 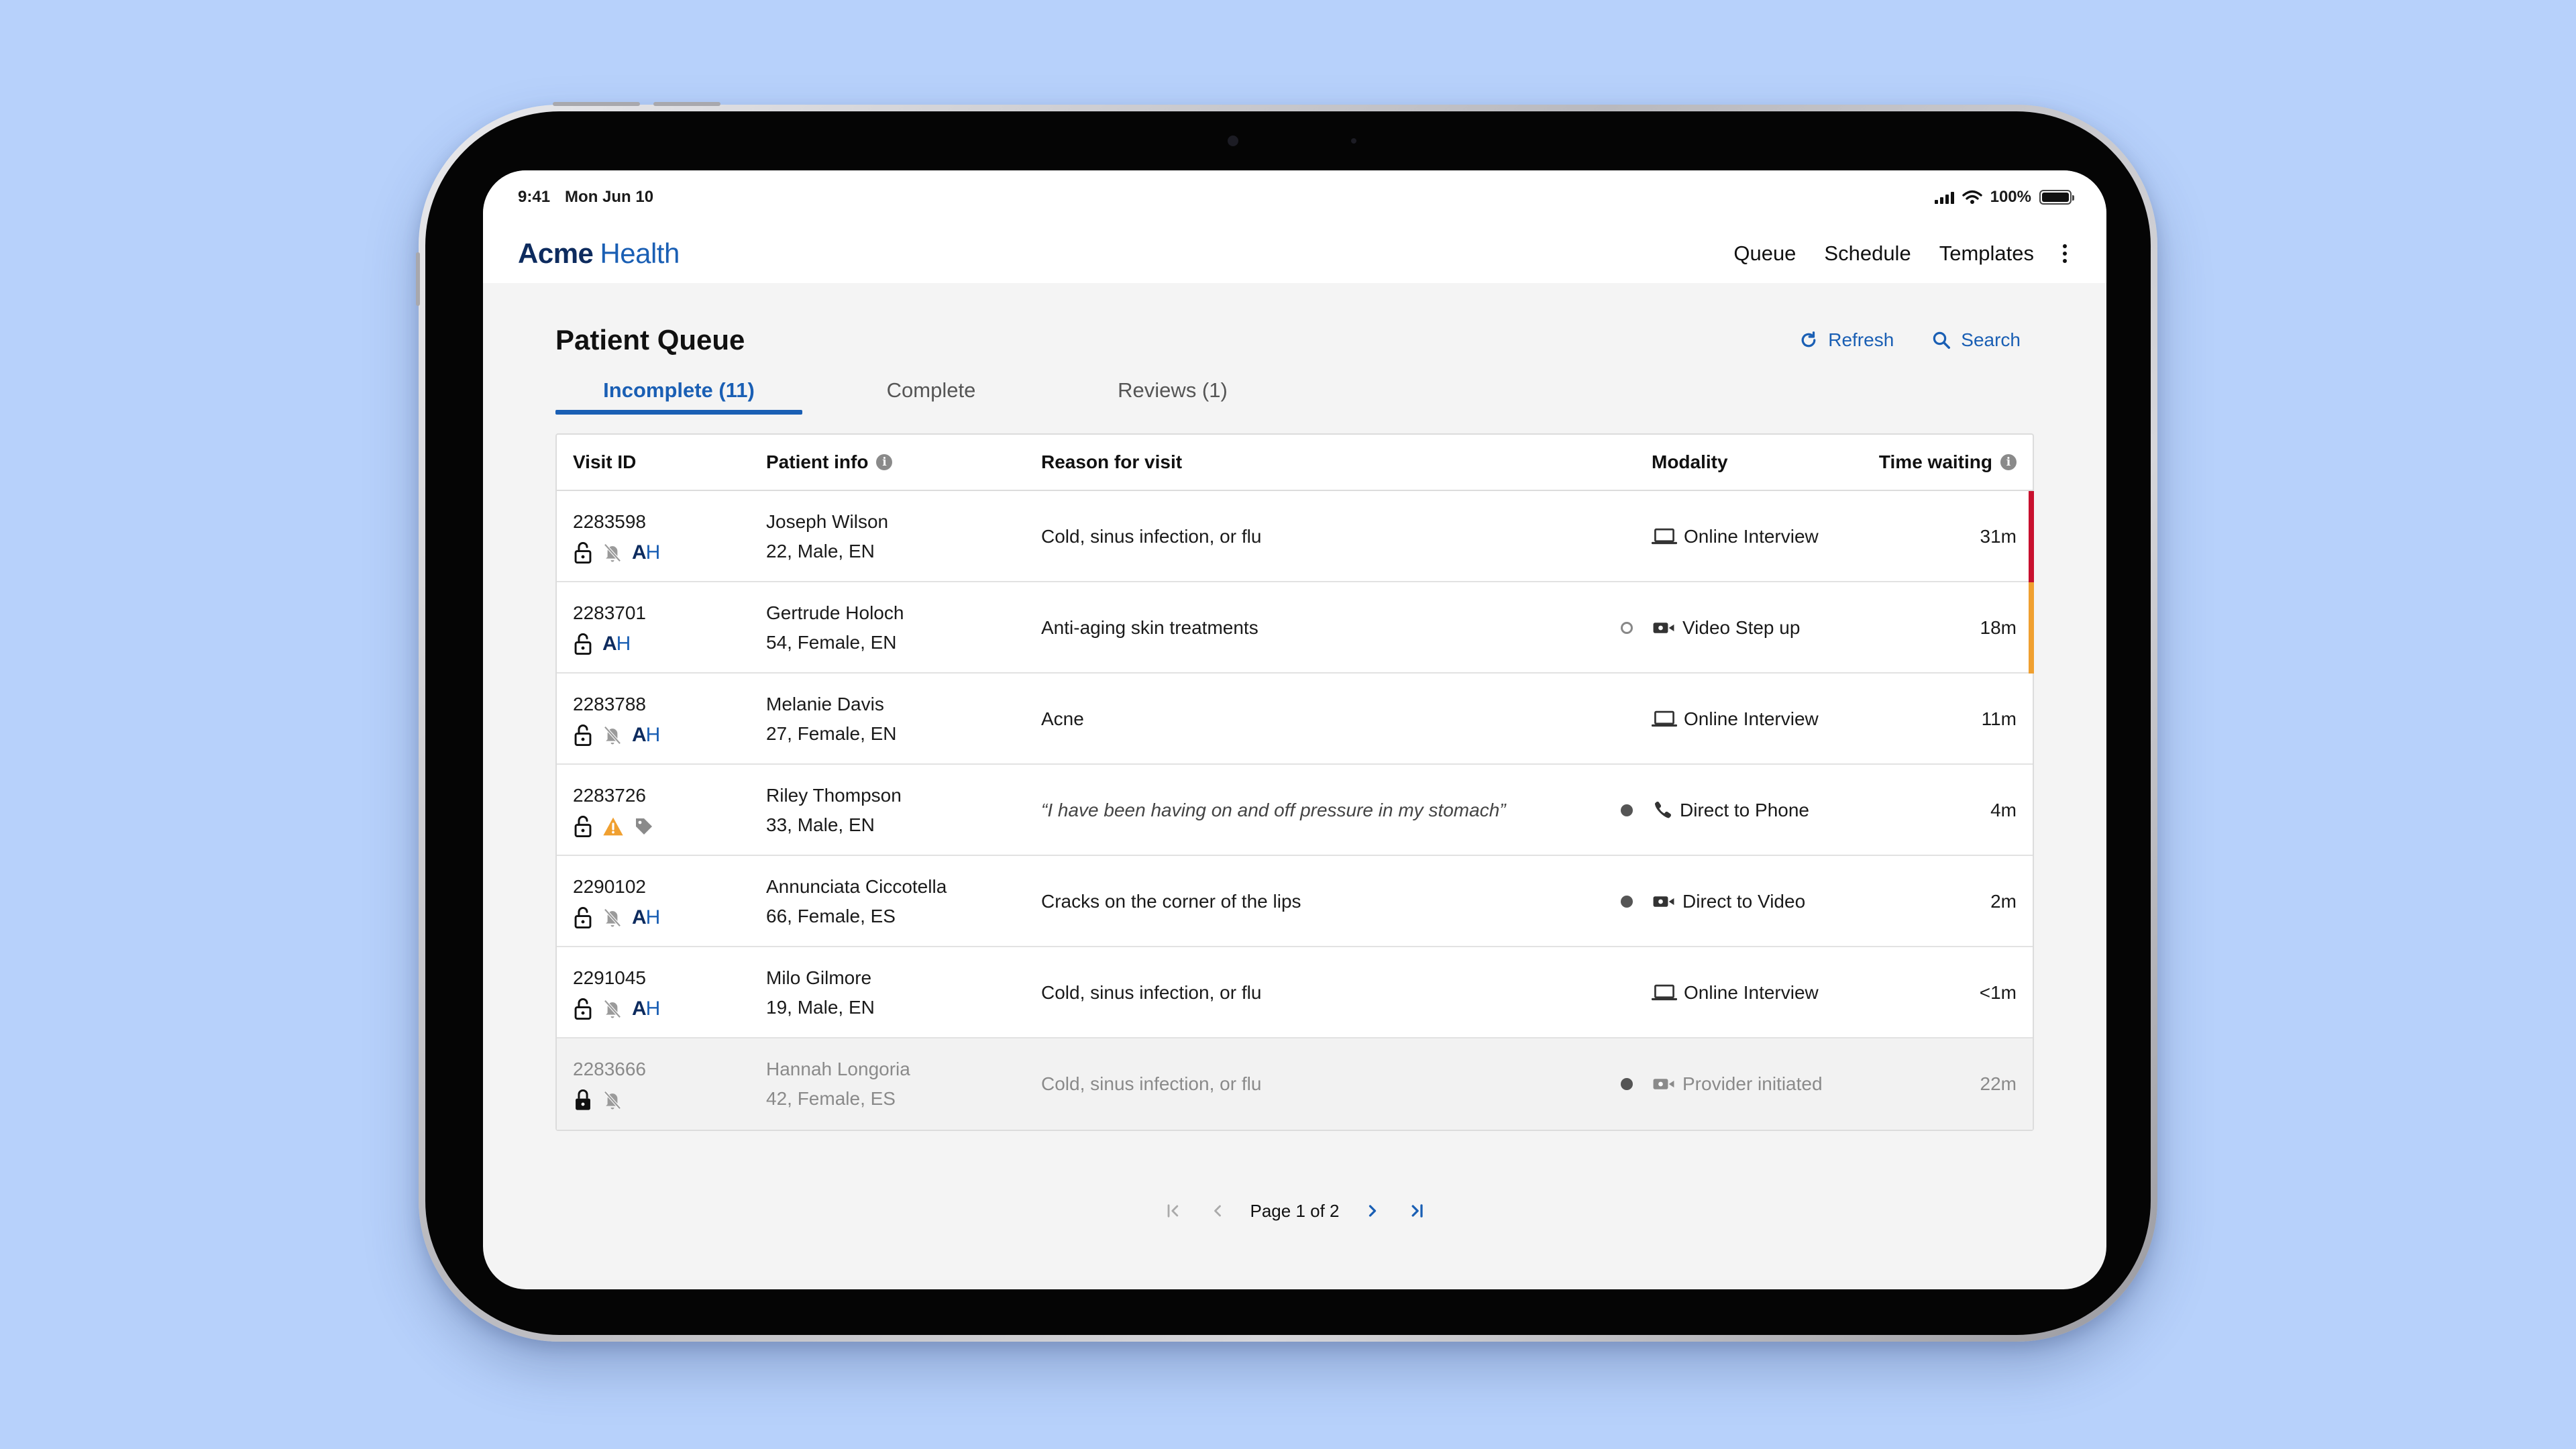 I want to click on status-time: 9:41, so click(x=534, y=197).